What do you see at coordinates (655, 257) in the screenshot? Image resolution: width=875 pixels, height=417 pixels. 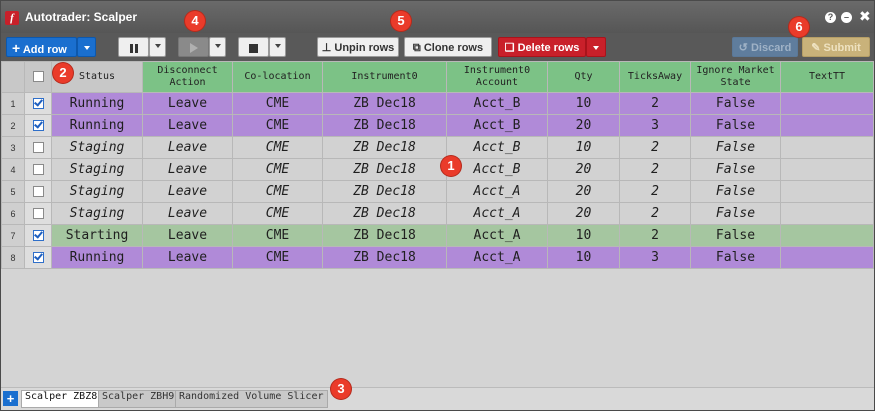 I see `ticks-away-cell: 3` at bounding box center [655, 257].